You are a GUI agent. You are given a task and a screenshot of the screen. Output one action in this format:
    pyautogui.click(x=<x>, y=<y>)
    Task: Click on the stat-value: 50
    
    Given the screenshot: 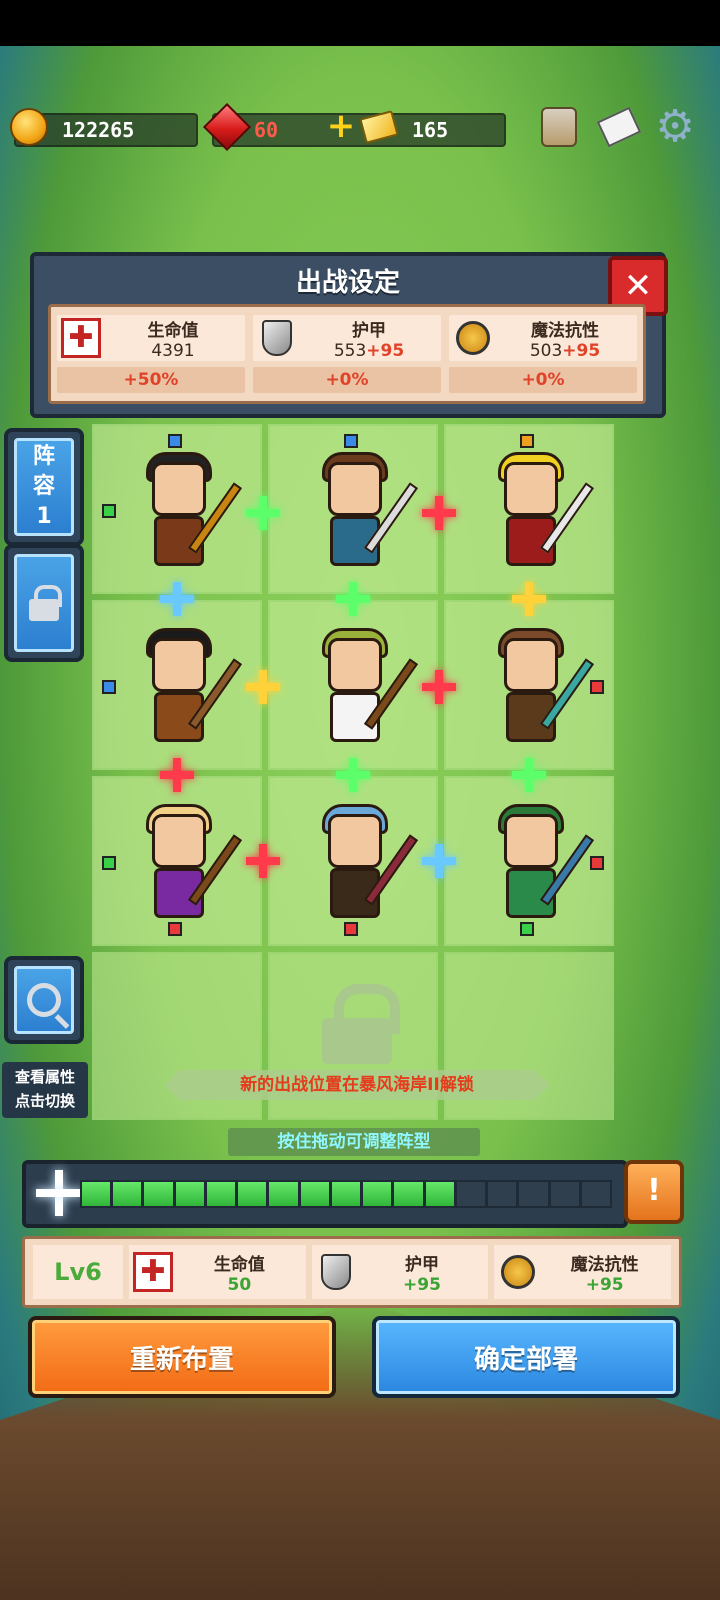 What is the action you would take?
    pyautogui.click(x=239, y=1284)
    